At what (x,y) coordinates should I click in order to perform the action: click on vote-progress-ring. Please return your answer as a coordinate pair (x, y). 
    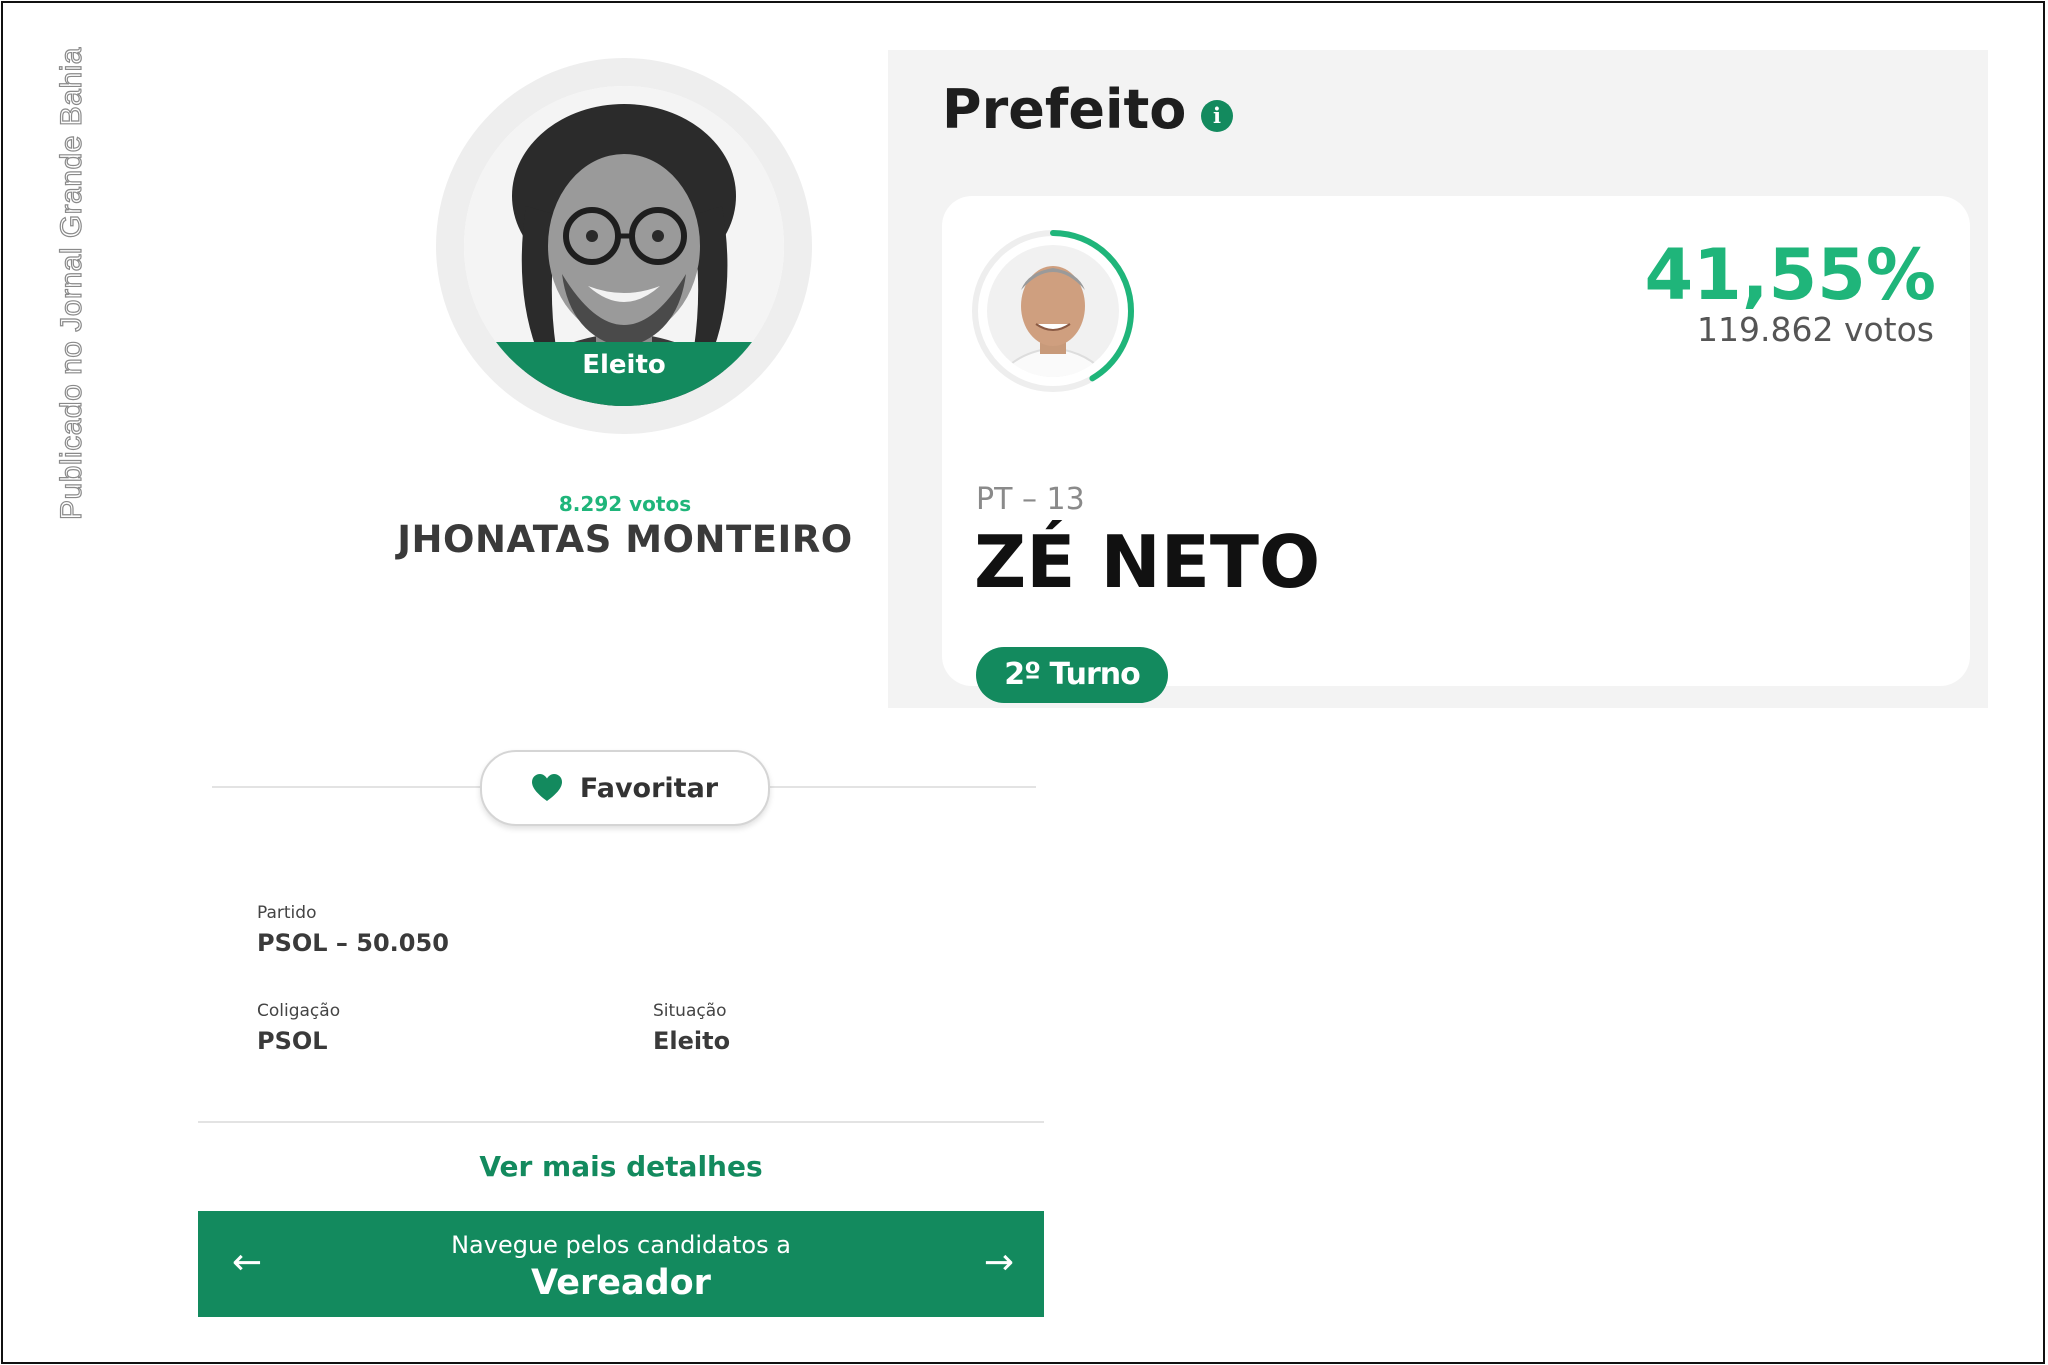
    Looking at the image, I should click on (1053, 311).